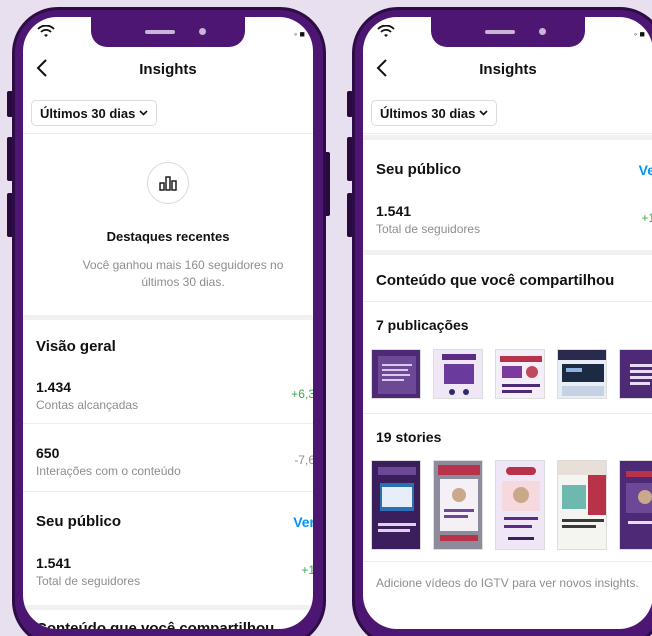  What do you see at coordinates (168, 183) in the screenshot?
I see `bar-chart-icon` at bounding box center [168, 183].